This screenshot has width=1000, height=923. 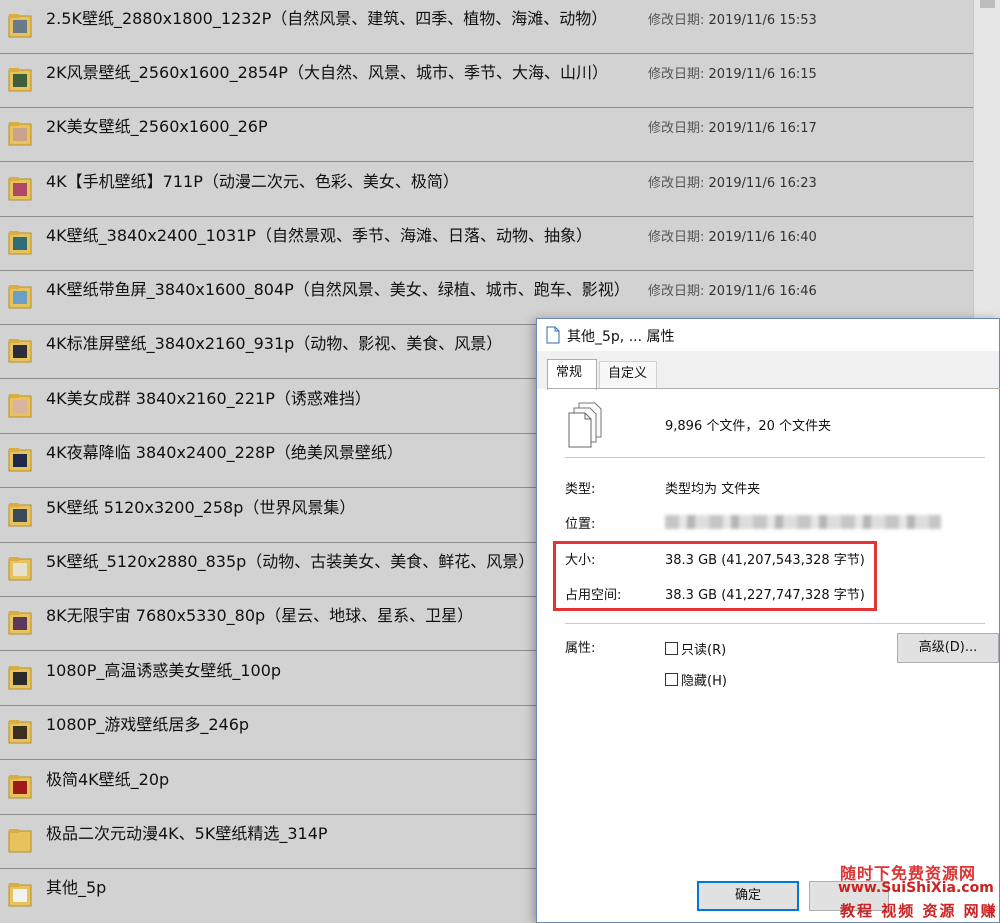 I want to click on site-watermark: 随时下免费资源网 www.SuiShiXia.com 教程 视频 资源 网赚, so click(x=917, y=890).